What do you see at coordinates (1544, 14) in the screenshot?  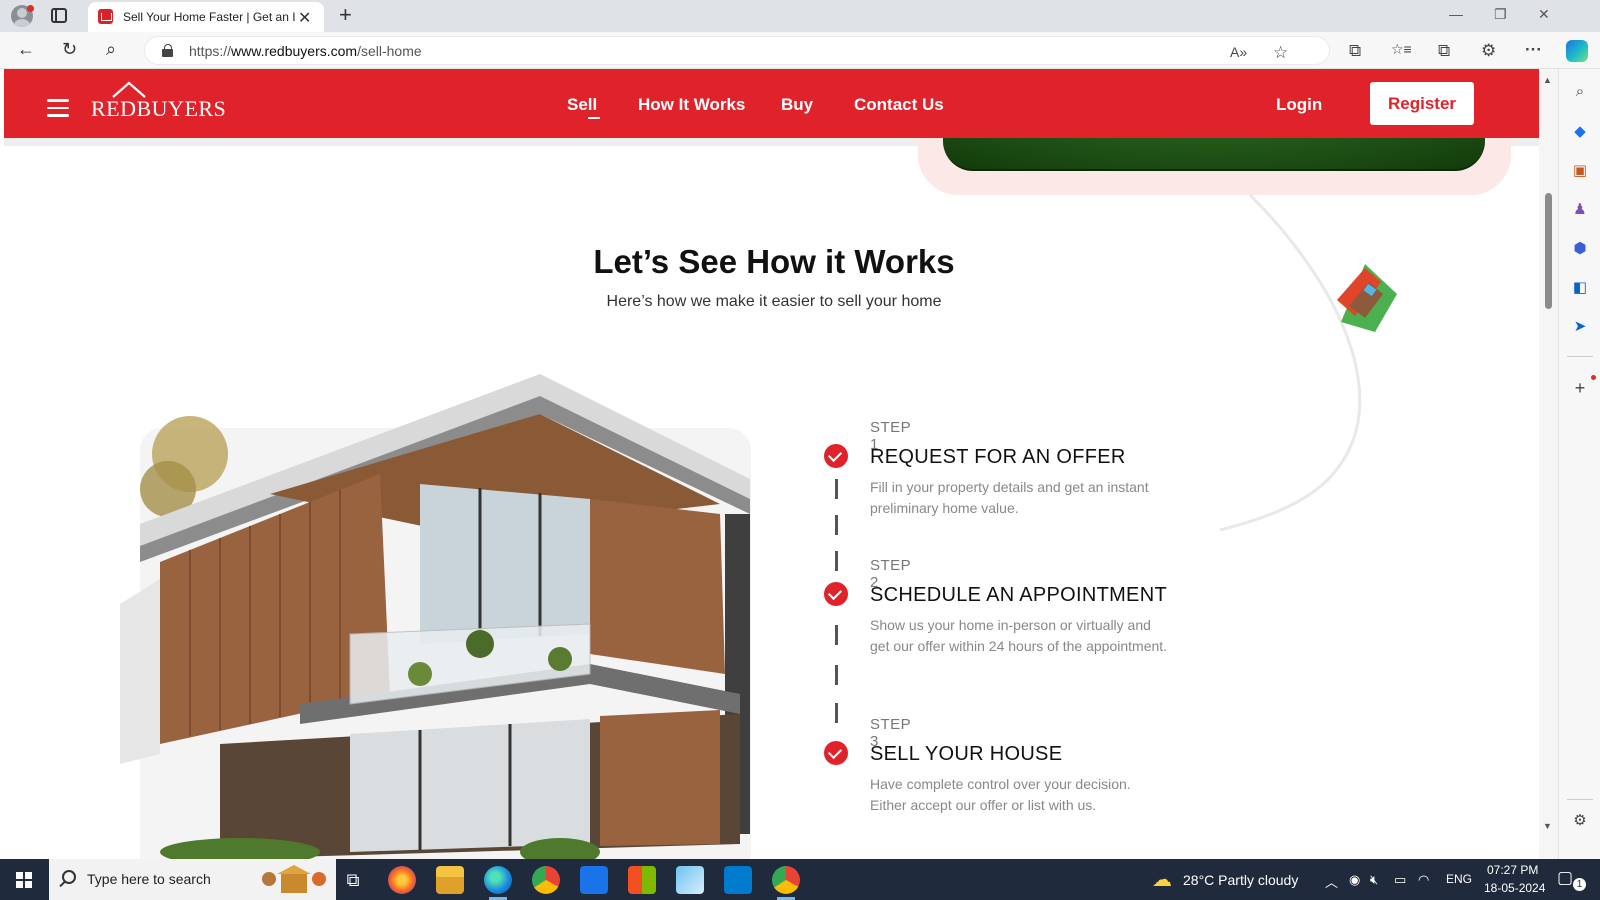 I see `close-window-button: ✕` at bounding box center [1544, 14].